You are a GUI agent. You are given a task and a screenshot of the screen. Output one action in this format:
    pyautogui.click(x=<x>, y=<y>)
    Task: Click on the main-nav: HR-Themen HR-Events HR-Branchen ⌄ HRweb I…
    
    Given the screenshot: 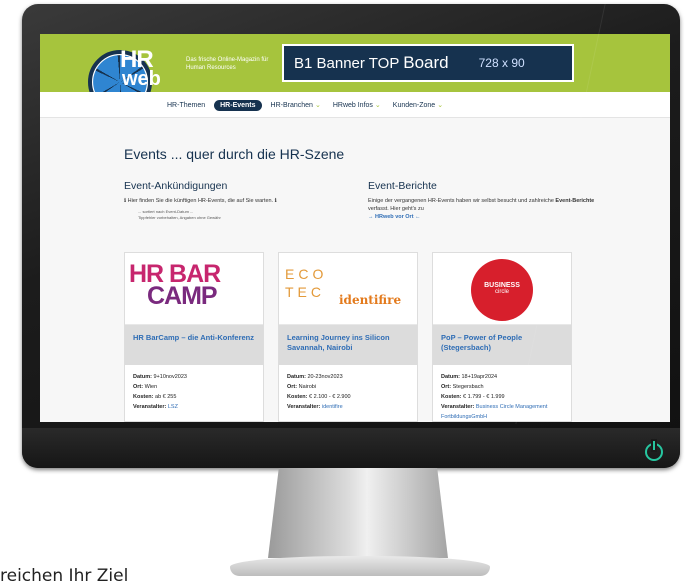 What is the action you would take?
    pyautogui.click(x=355, y=105)
    